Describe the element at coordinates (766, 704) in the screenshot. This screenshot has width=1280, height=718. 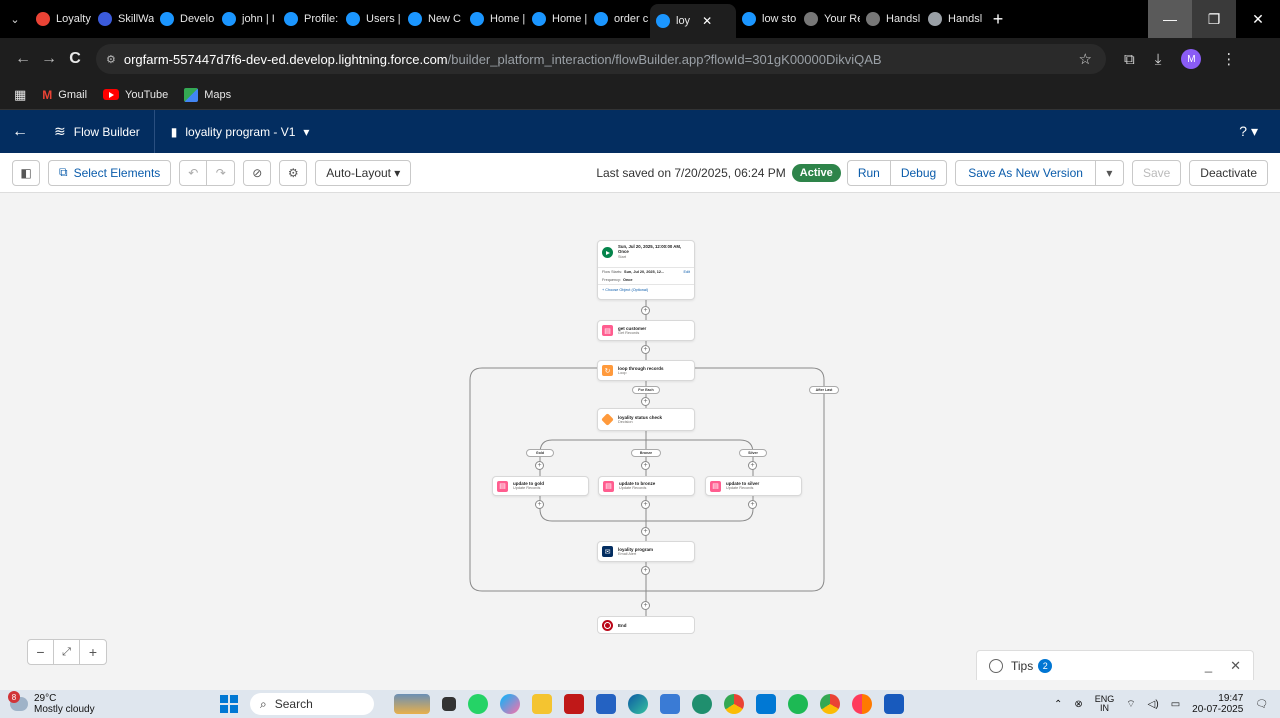
I see `vscode-icon` at that location.